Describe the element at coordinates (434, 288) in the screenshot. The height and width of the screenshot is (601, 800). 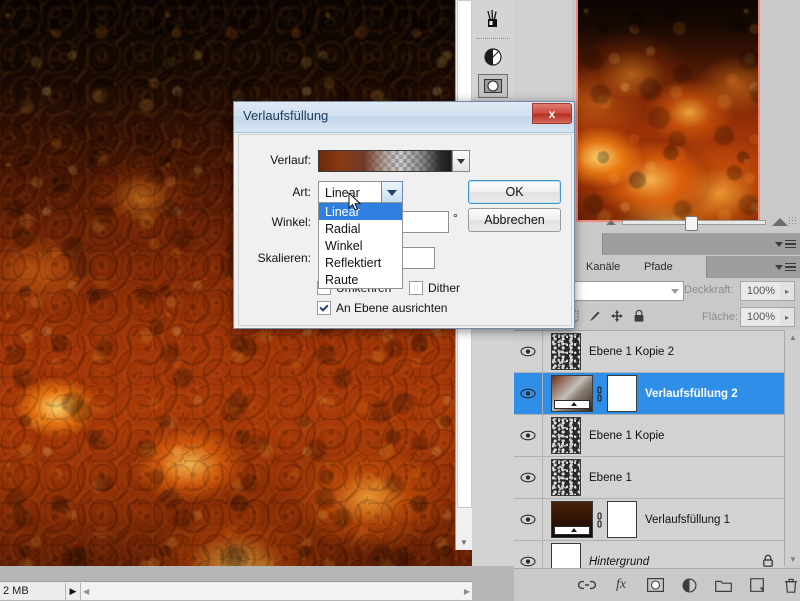
I see `dither-checkbox-row: Dither` at that location.